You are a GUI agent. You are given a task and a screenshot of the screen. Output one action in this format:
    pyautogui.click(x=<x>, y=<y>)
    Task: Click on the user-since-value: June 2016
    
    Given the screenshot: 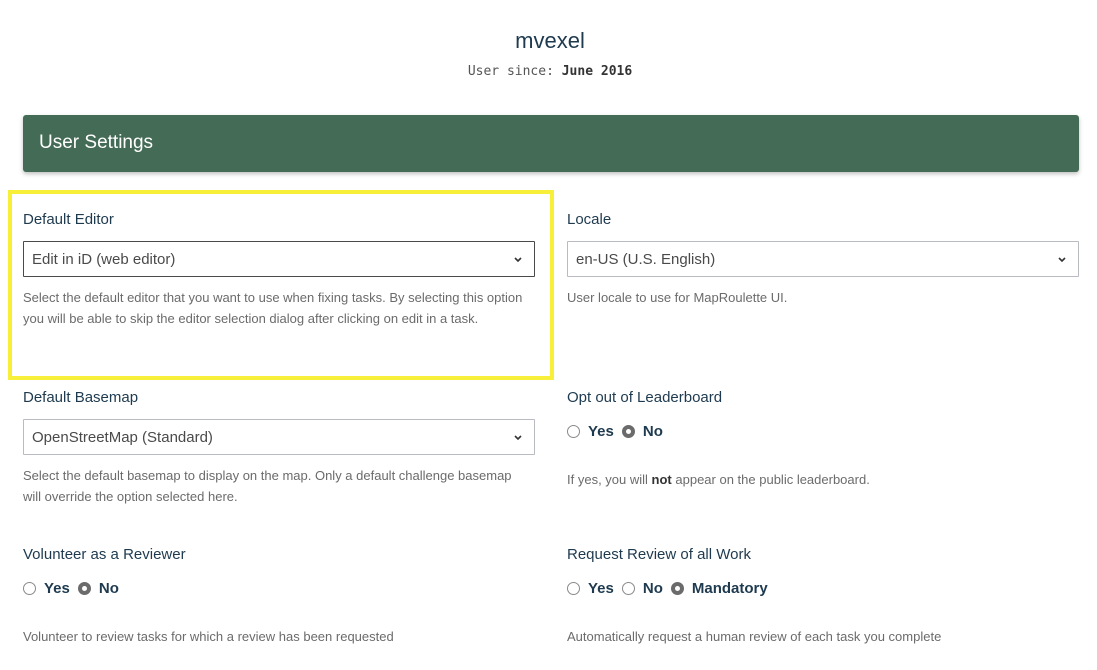 What is the action you would take?
    pyautogui.click(x=597, y=71)
    